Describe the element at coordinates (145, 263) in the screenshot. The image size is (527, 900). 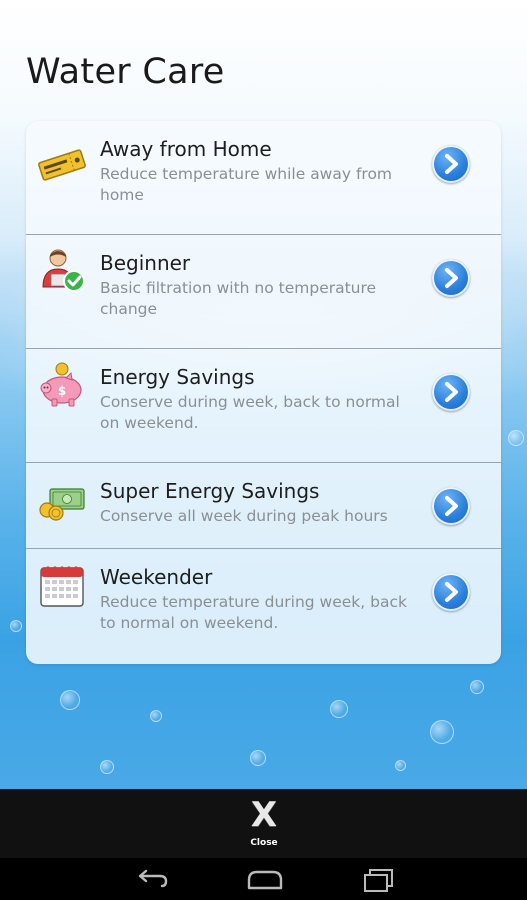
I see `mode-title: Beginner` at that location.